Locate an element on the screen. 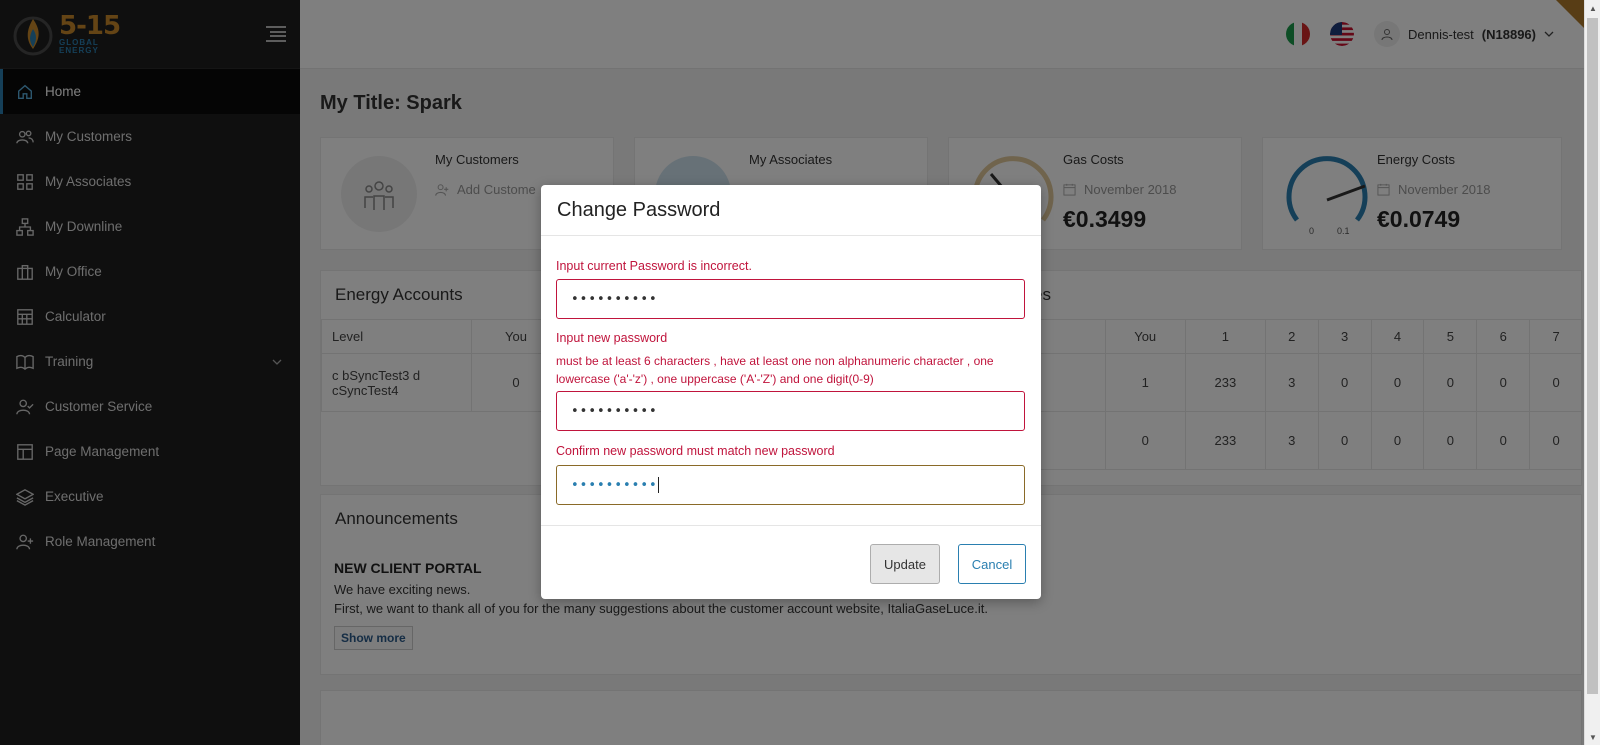 The image size is (1600, 745). new-password-label: Input new password is located at coordinates (612, 338).